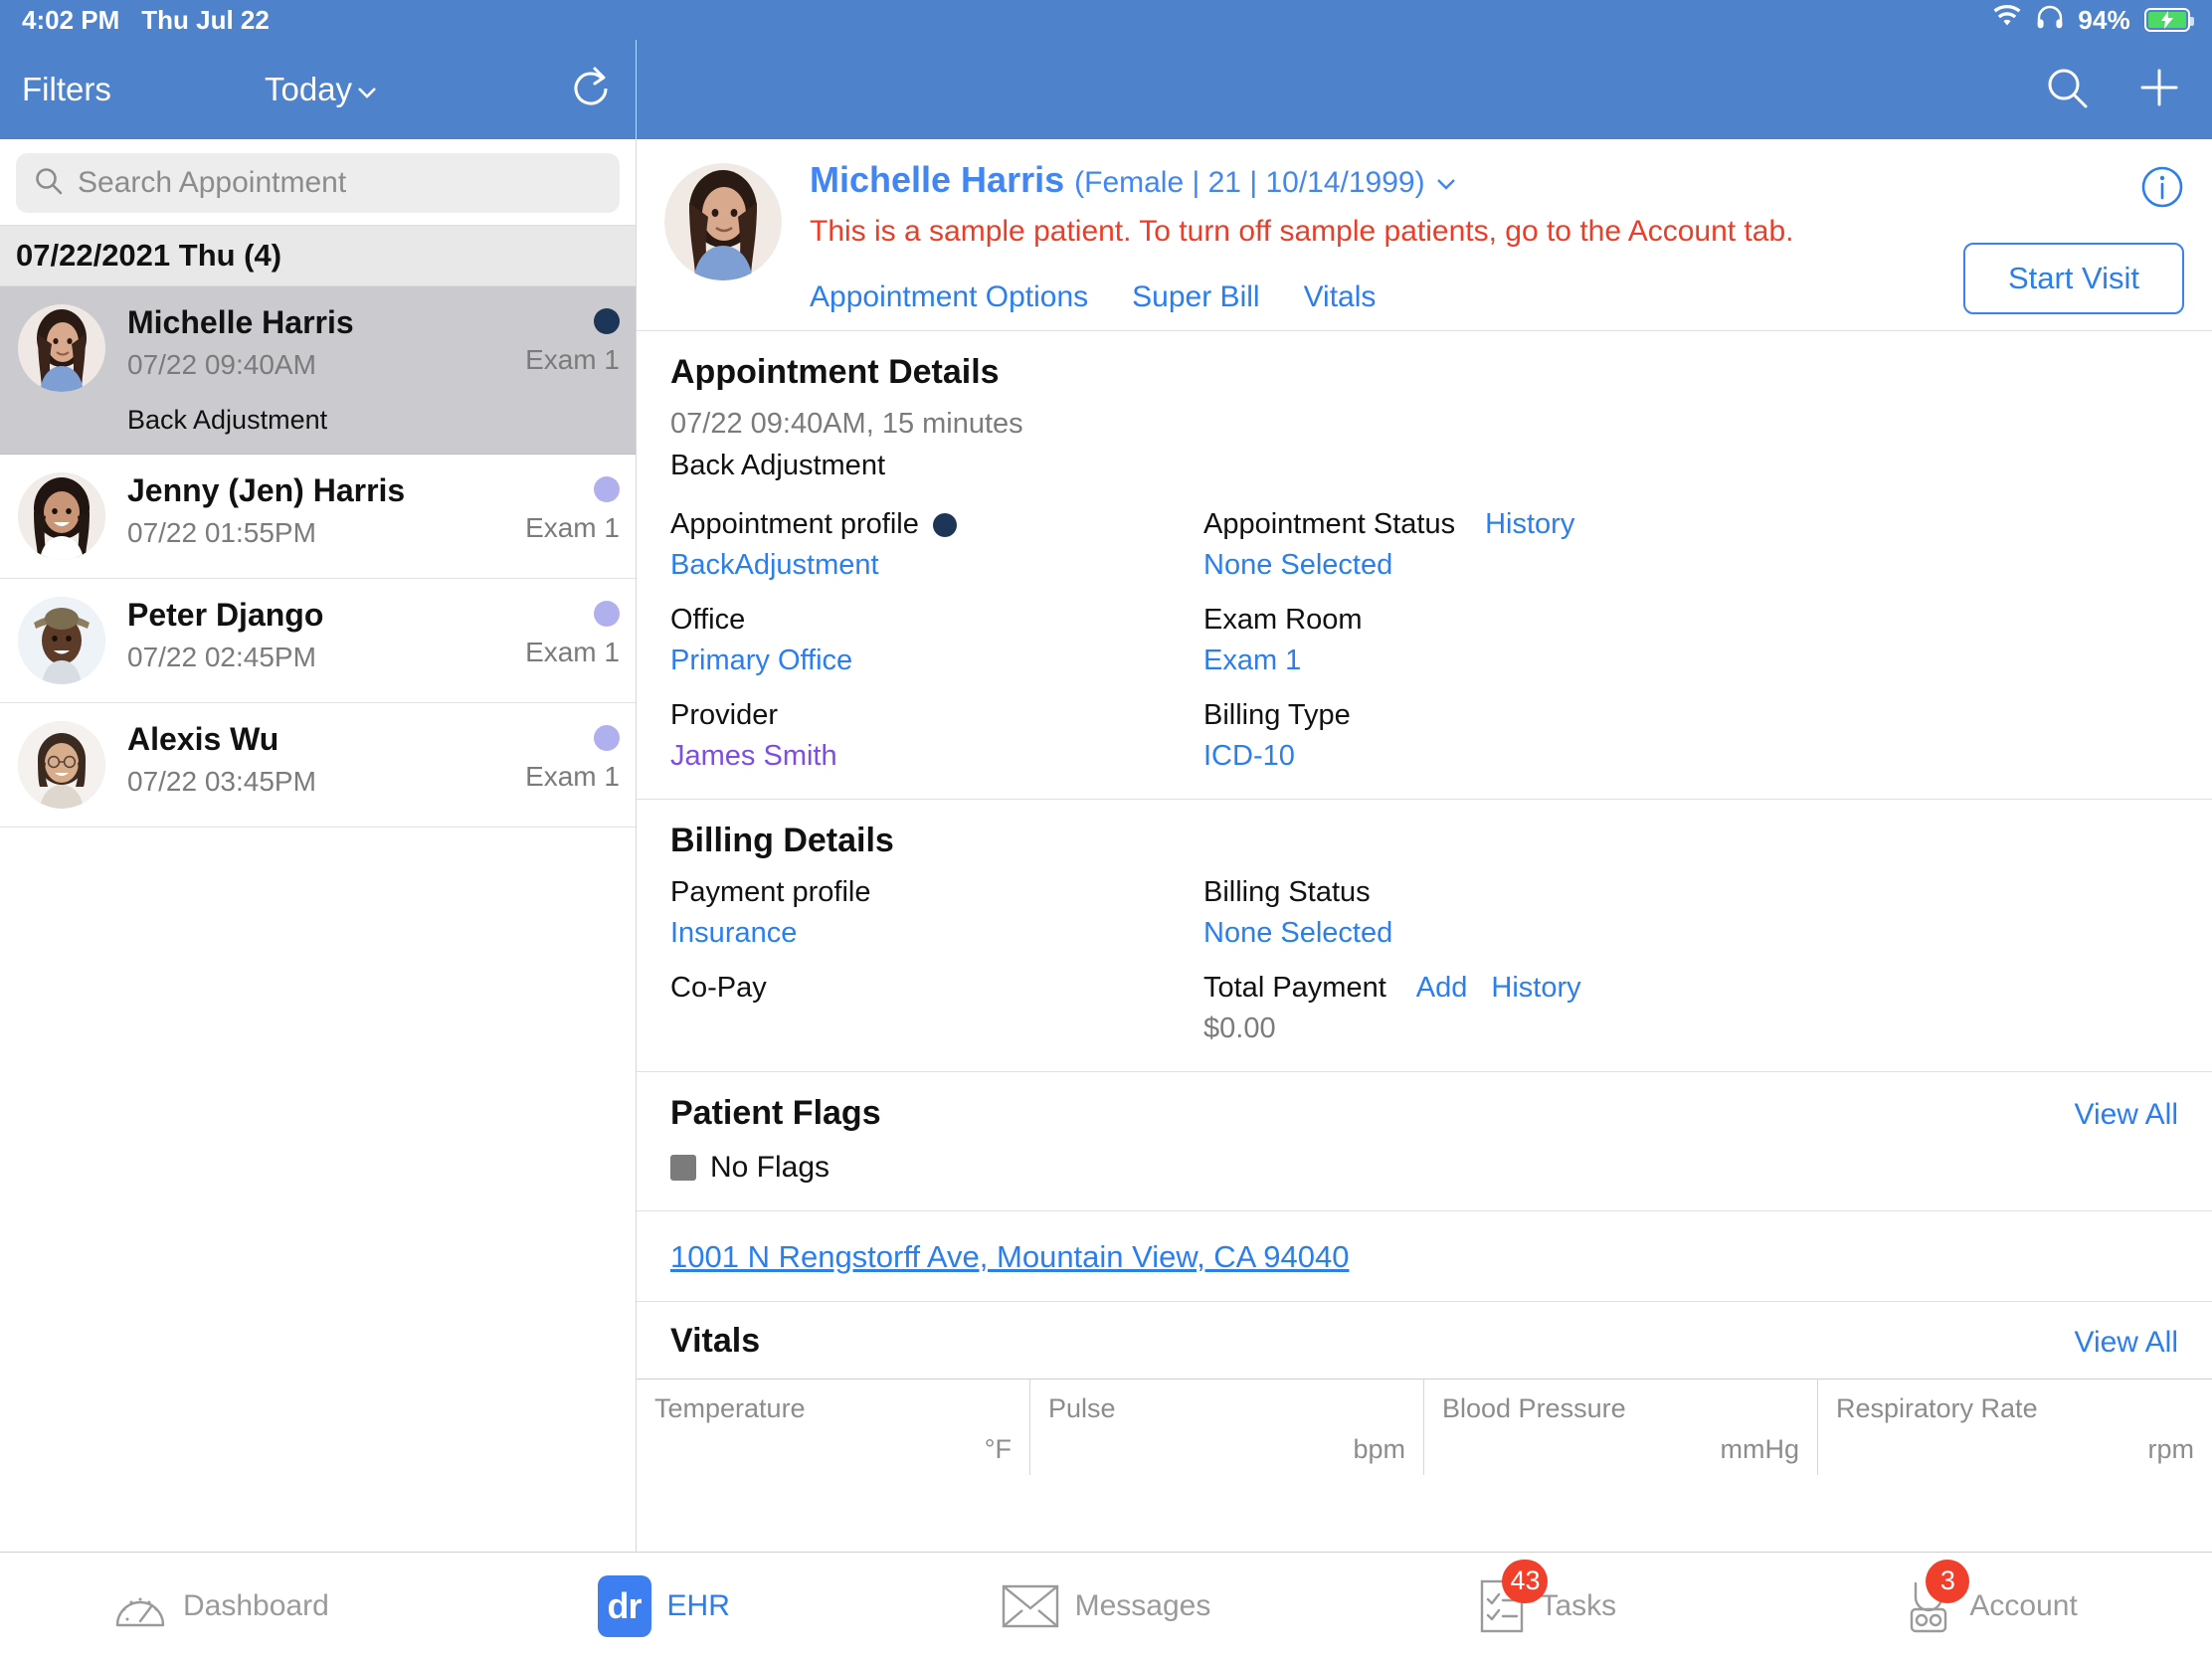  What do you see at coordinates (66, 89) in the screenshot?
I see `filters-button: Filters` at bounding box center [66, 89].